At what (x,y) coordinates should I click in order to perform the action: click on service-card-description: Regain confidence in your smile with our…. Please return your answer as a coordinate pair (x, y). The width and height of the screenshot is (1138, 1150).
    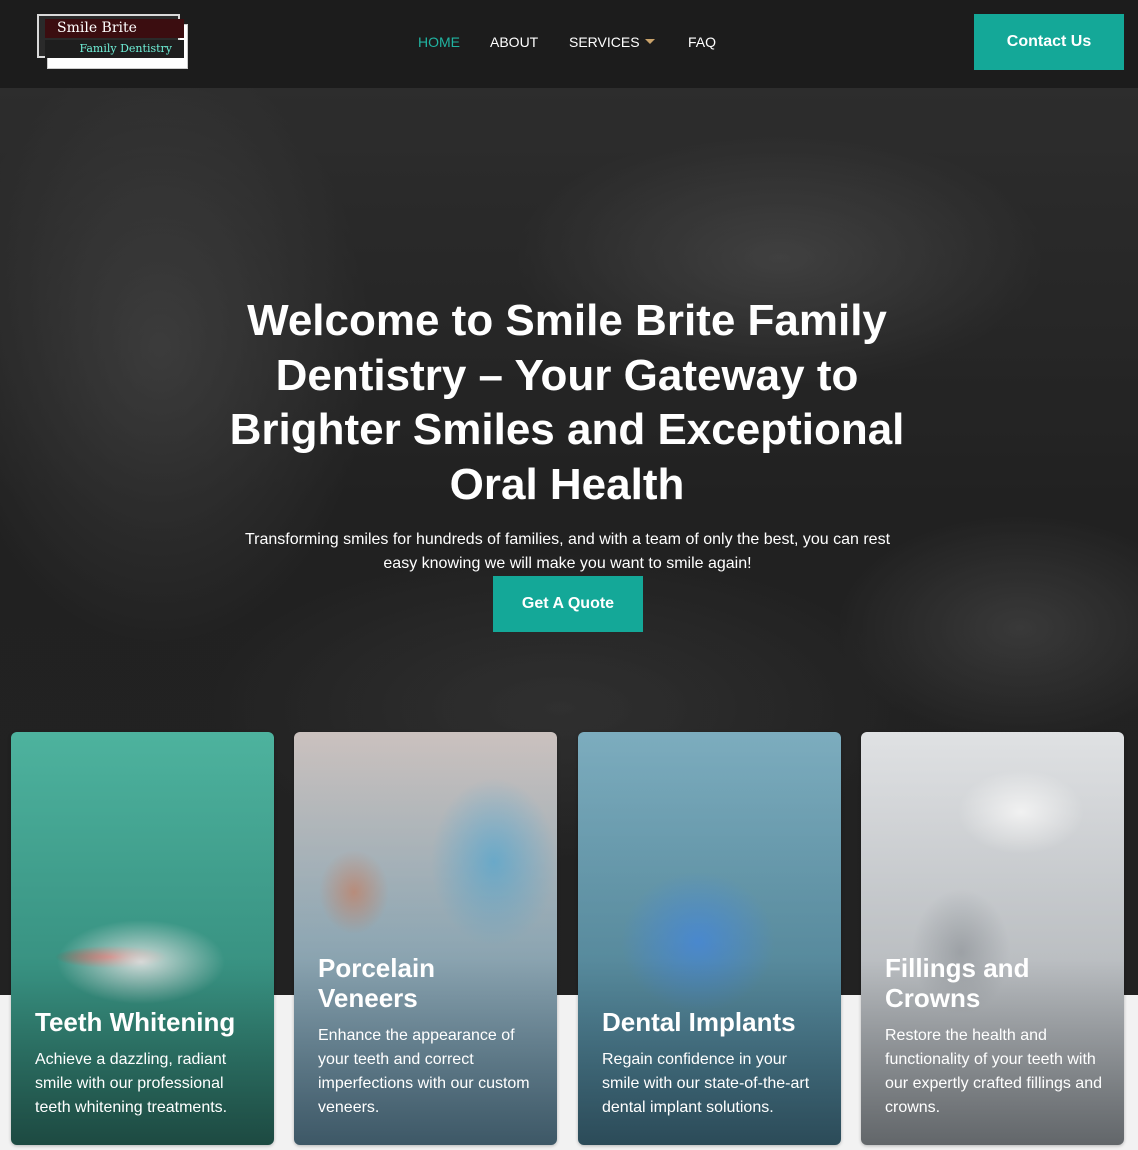
    Looking at the image, I should click on (706, 1083).